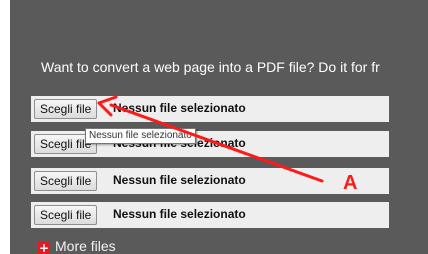  What do you see at coordinates (66, 109) in the screenshot?
I see `choose-file-button-1: Scegli file` at bounding box center [66, 109].